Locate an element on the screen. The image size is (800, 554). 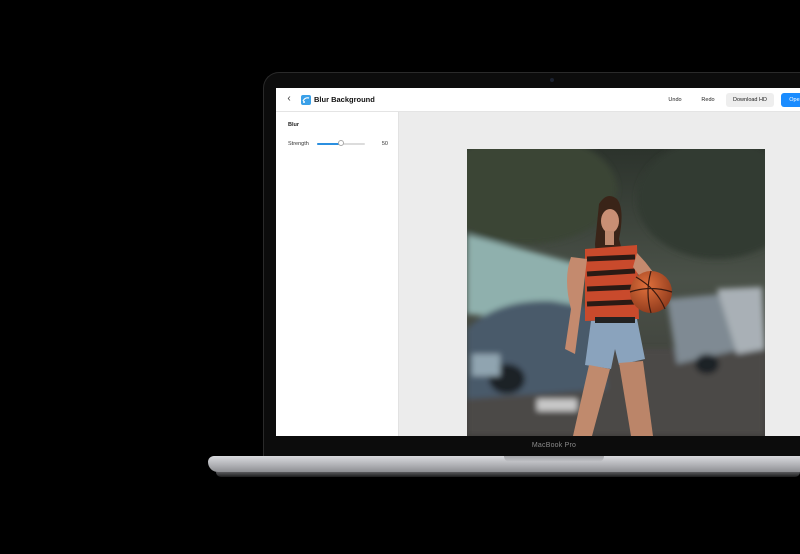
laptop-base-notch is located at coordinates (554, 459).